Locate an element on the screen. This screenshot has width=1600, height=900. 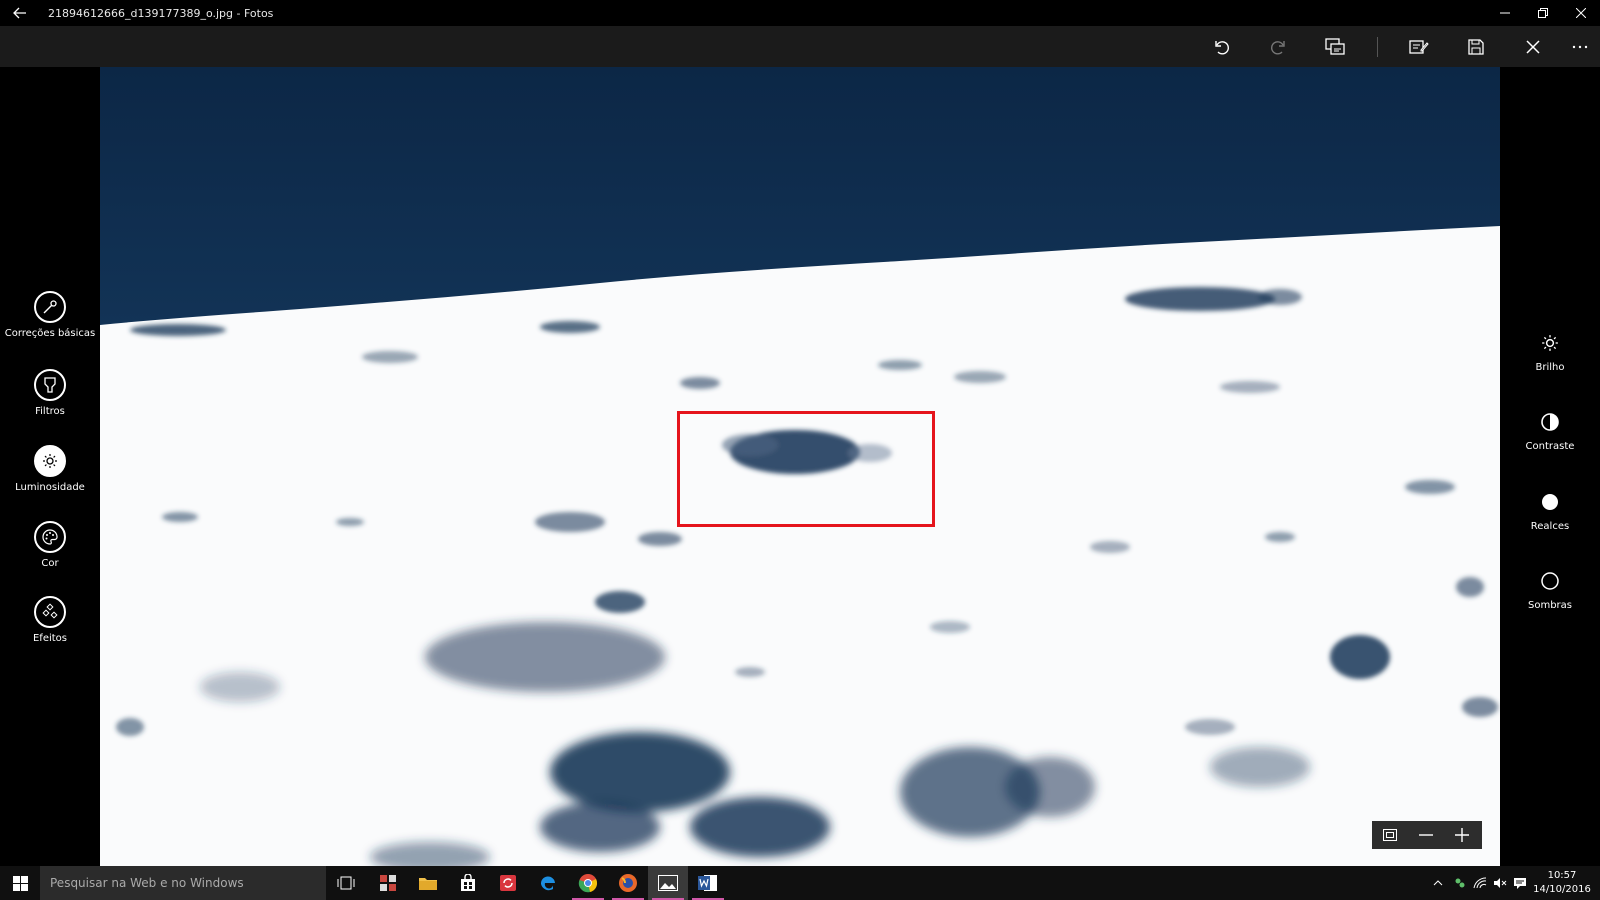
minimize-icon is located at coordinates (1505, 13).